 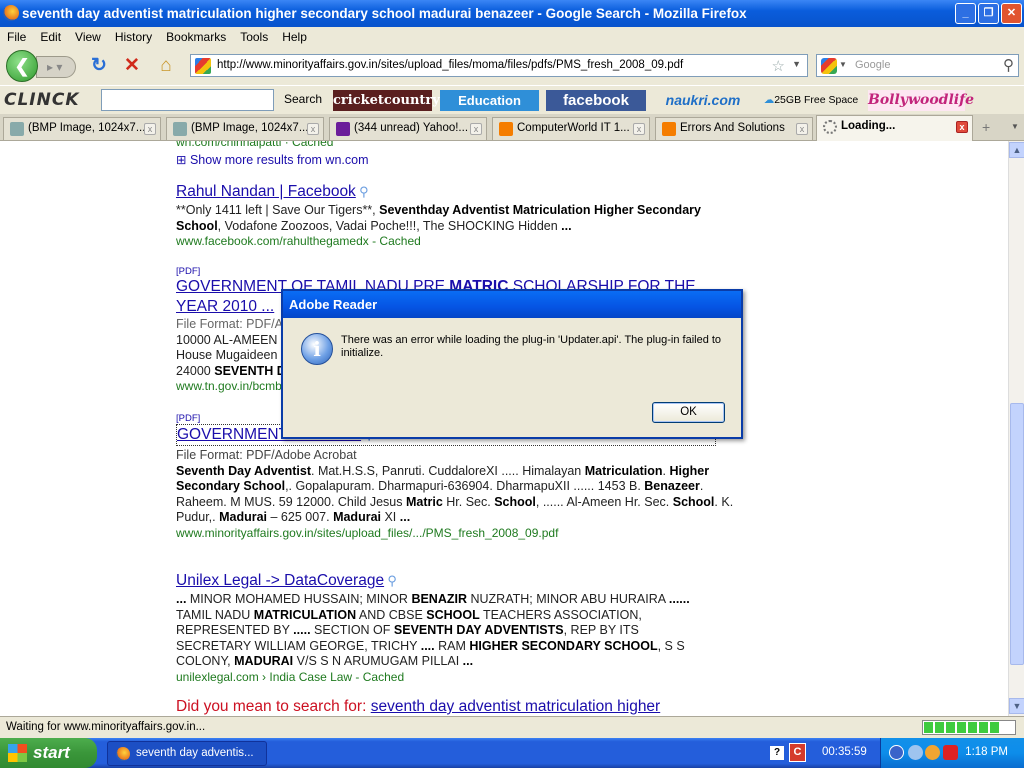 I want to click on yahoo-tab-icon, so click(x=343, y=129).